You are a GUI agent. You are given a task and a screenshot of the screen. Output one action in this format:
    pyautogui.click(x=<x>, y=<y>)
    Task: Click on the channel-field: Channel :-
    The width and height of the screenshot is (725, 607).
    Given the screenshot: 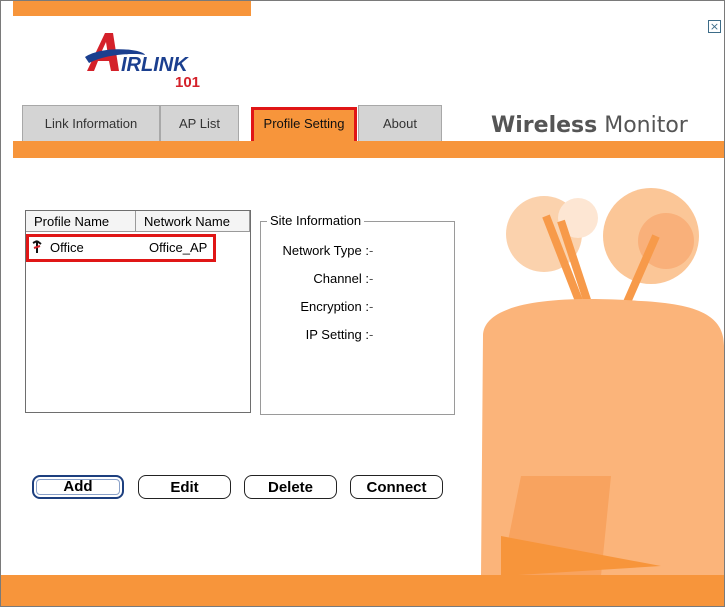 What is the action you would take?
    pyautogui.click(x=324, y=278)
    